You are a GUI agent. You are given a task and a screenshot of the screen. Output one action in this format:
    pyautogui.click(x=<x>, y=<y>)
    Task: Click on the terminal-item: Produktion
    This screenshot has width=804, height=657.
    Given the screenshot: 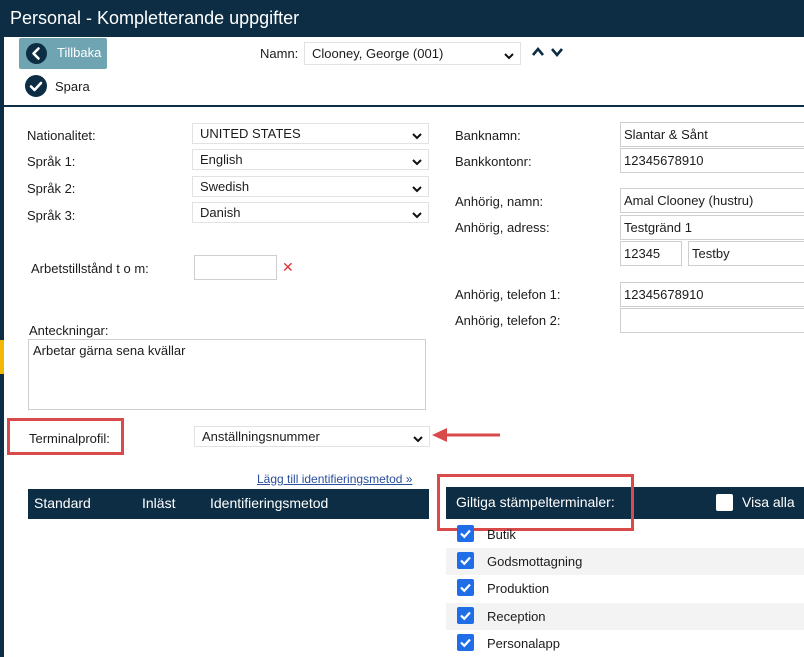 What is the action you would take?
    pyautogui.click(x=625, y=588)
    